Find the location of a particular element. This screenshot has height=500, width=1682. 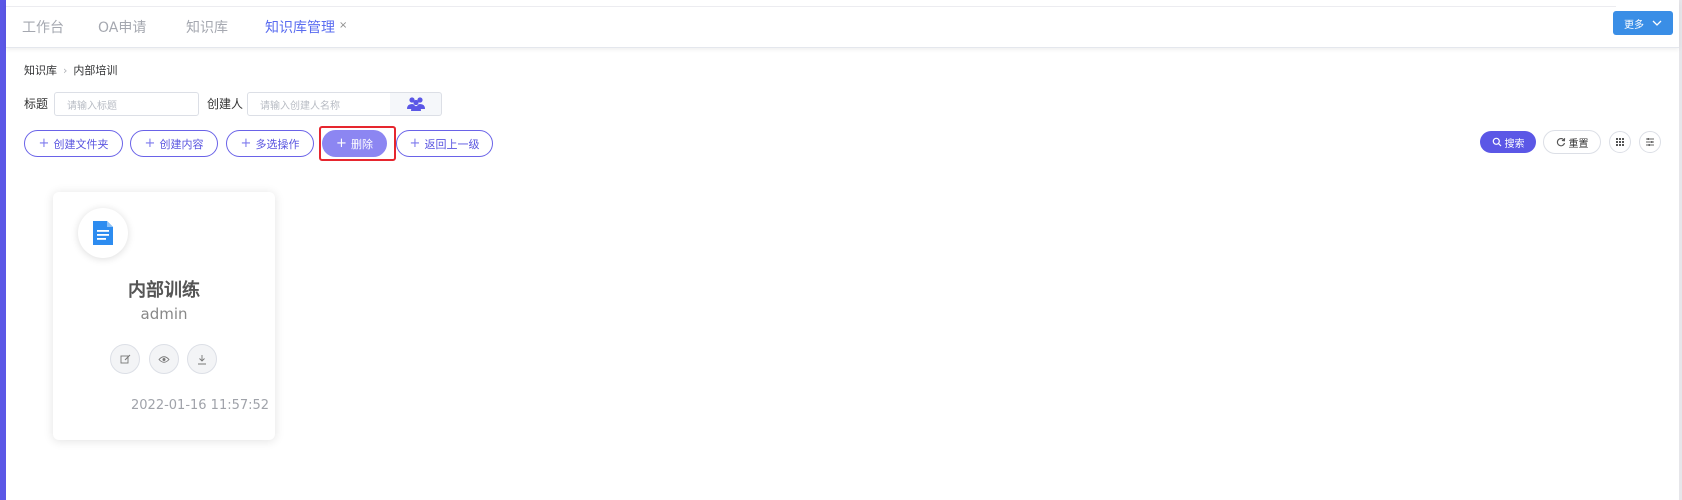

create-folder-label: 创建文件夹 is located at coordinates (81, 144).